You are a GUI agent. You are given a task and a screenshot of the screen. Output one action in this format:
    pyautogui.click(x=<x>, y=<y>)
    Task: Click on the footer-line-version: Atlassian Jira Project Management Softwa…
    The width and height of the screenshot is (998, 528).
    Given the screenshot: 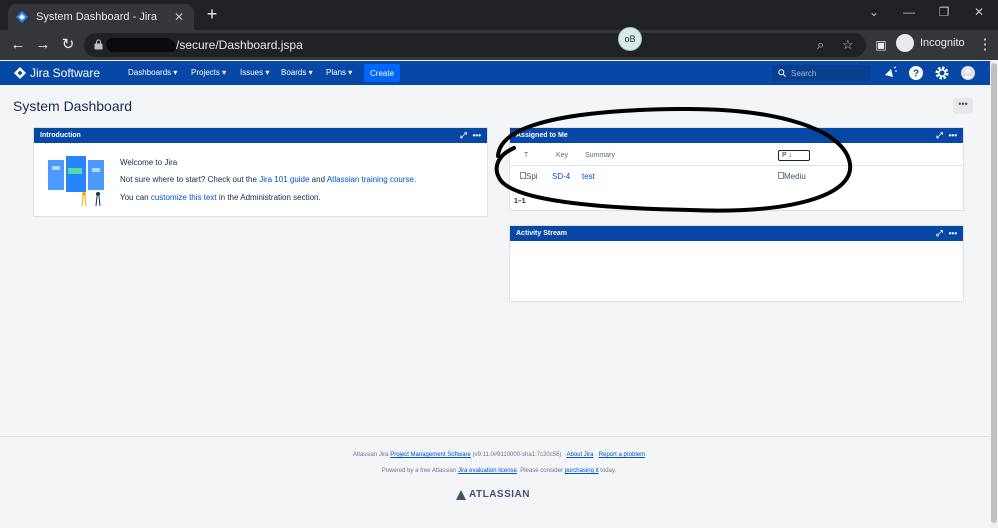 What is the action you would take?
    pyautogui.click(x=499, y=455)
    